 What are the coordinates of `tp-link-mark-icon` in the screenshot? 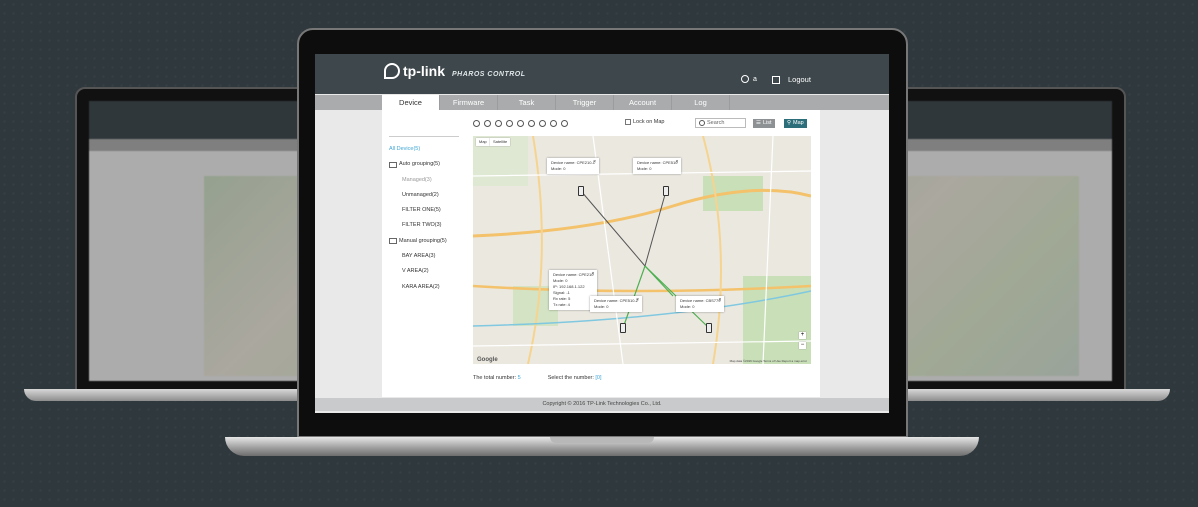 It's located at (392, 71).